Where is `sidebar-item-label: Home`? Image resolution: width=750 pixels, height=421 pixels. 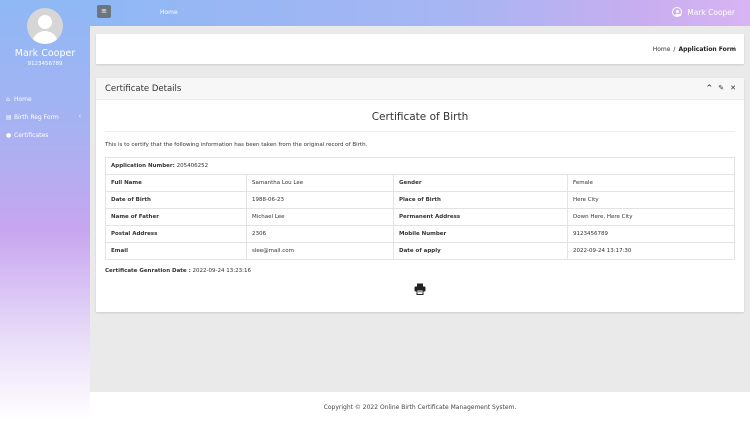
sidebar-item-label: Home is located at coordinates (23, 99).